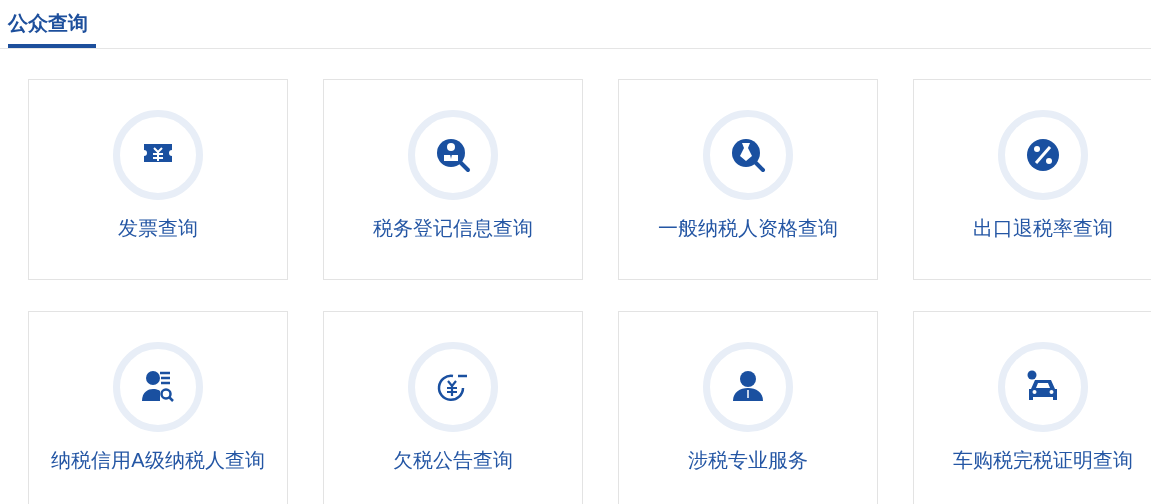  I want to click on query-tile: 车购税完税证明查询, so click(1032, 407).